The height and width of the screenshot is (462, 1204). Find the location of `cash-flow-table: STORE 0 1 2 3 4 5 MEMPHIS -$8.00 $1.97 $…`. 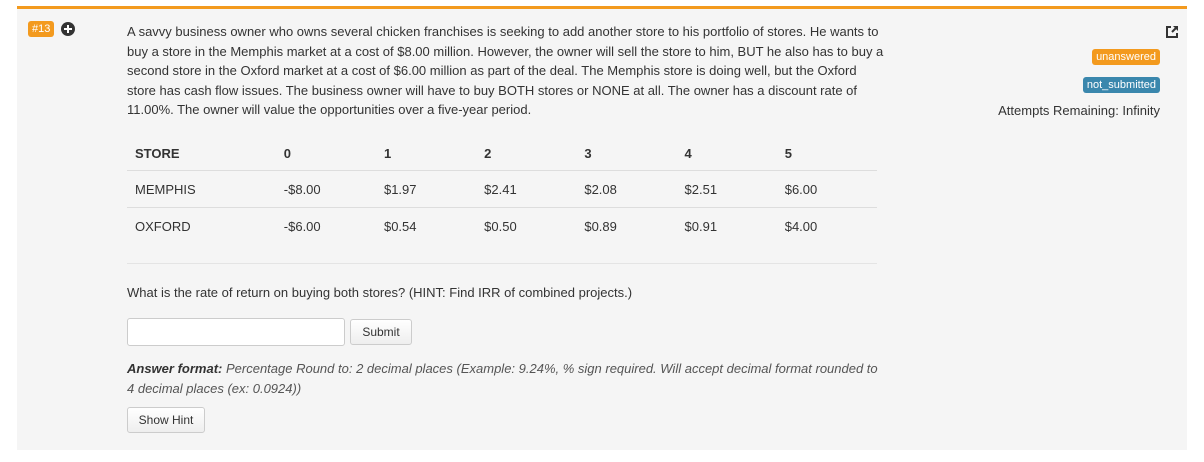

cash-flow-table: STORE 0 1 2 3 4 5 MEMPHIS -$8.00 $1.97 $… is located at coordinates (502, 190).